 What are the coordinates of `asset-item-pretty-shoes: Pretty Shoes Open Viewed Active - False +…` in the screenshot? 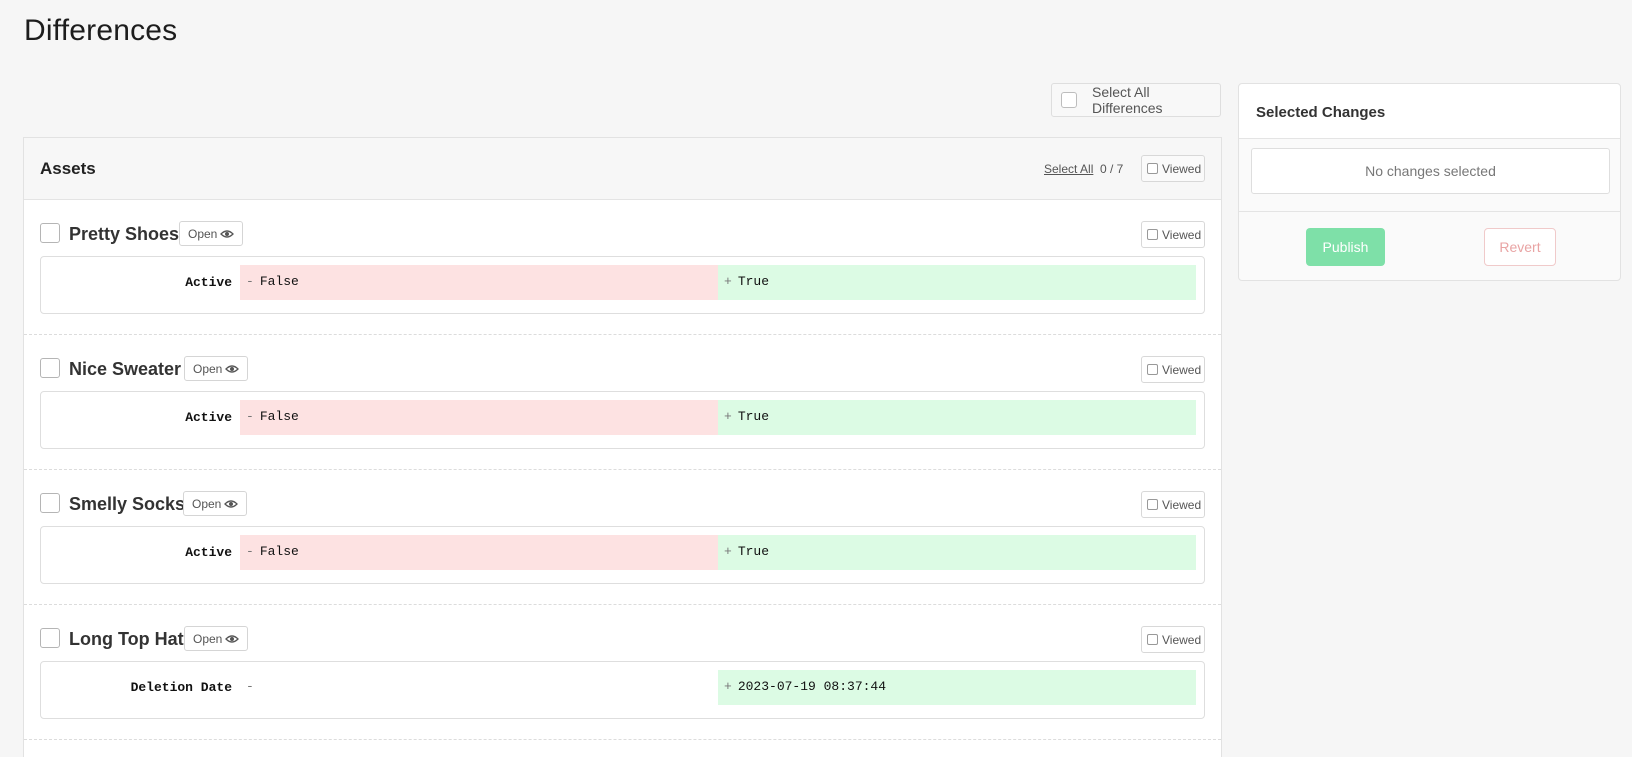 It's located at (622, 267).